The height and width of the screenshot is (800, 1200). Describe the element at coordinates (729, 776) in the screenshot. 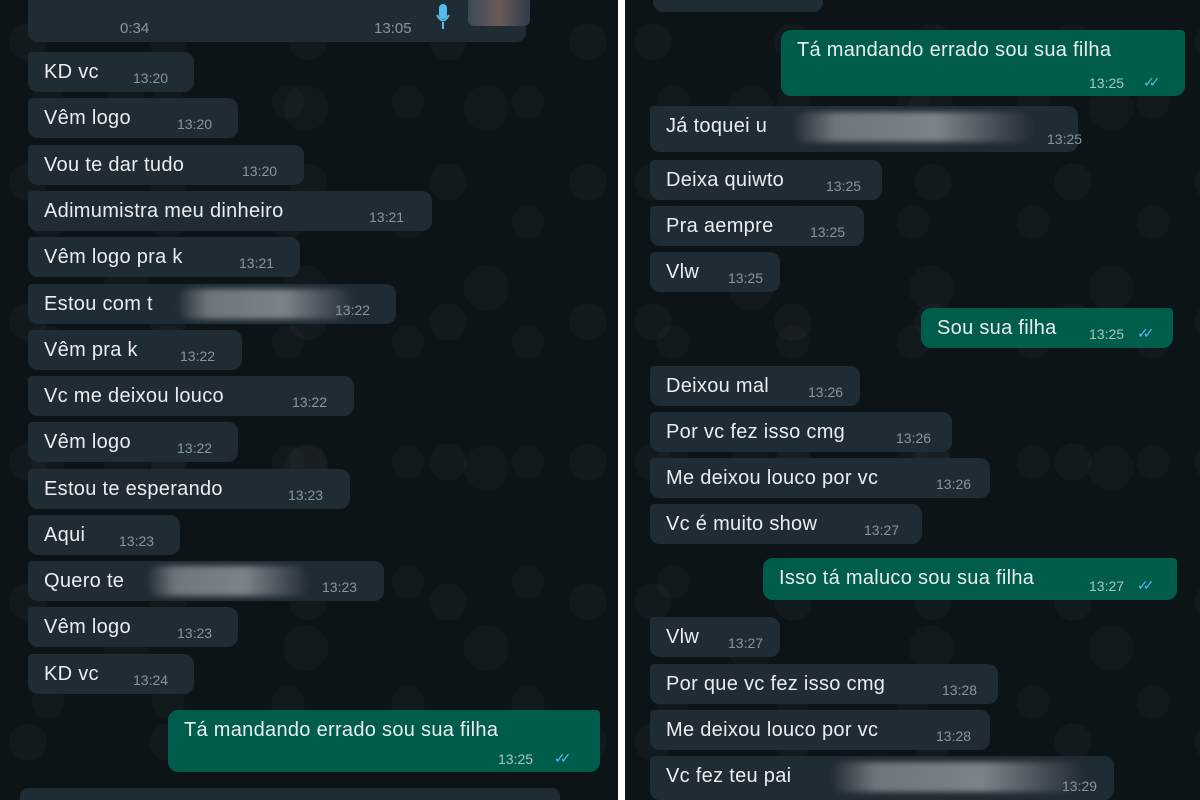

I see `message-text: Vc fez teu pai` at that location.